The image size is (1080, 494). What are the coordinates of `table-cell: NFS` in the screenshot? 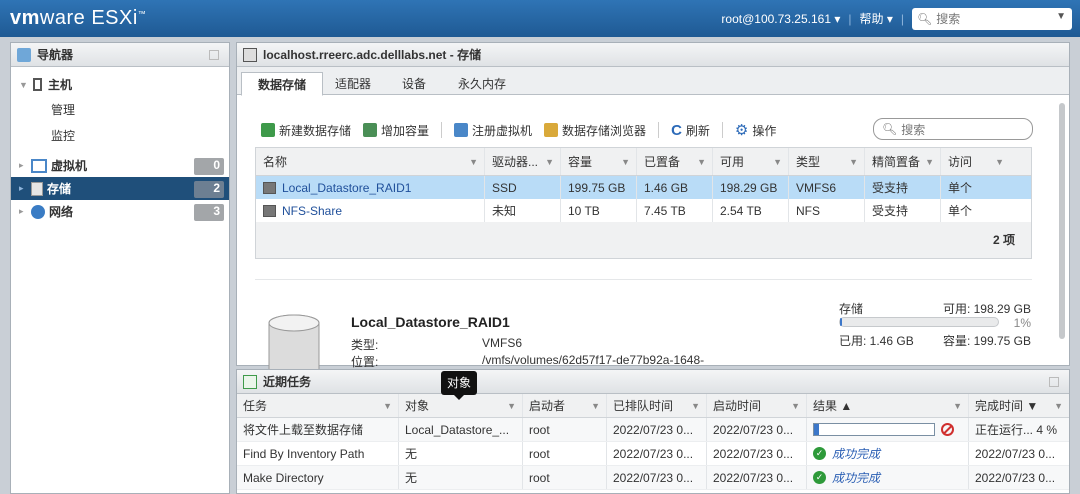 It's located at (827, 210).